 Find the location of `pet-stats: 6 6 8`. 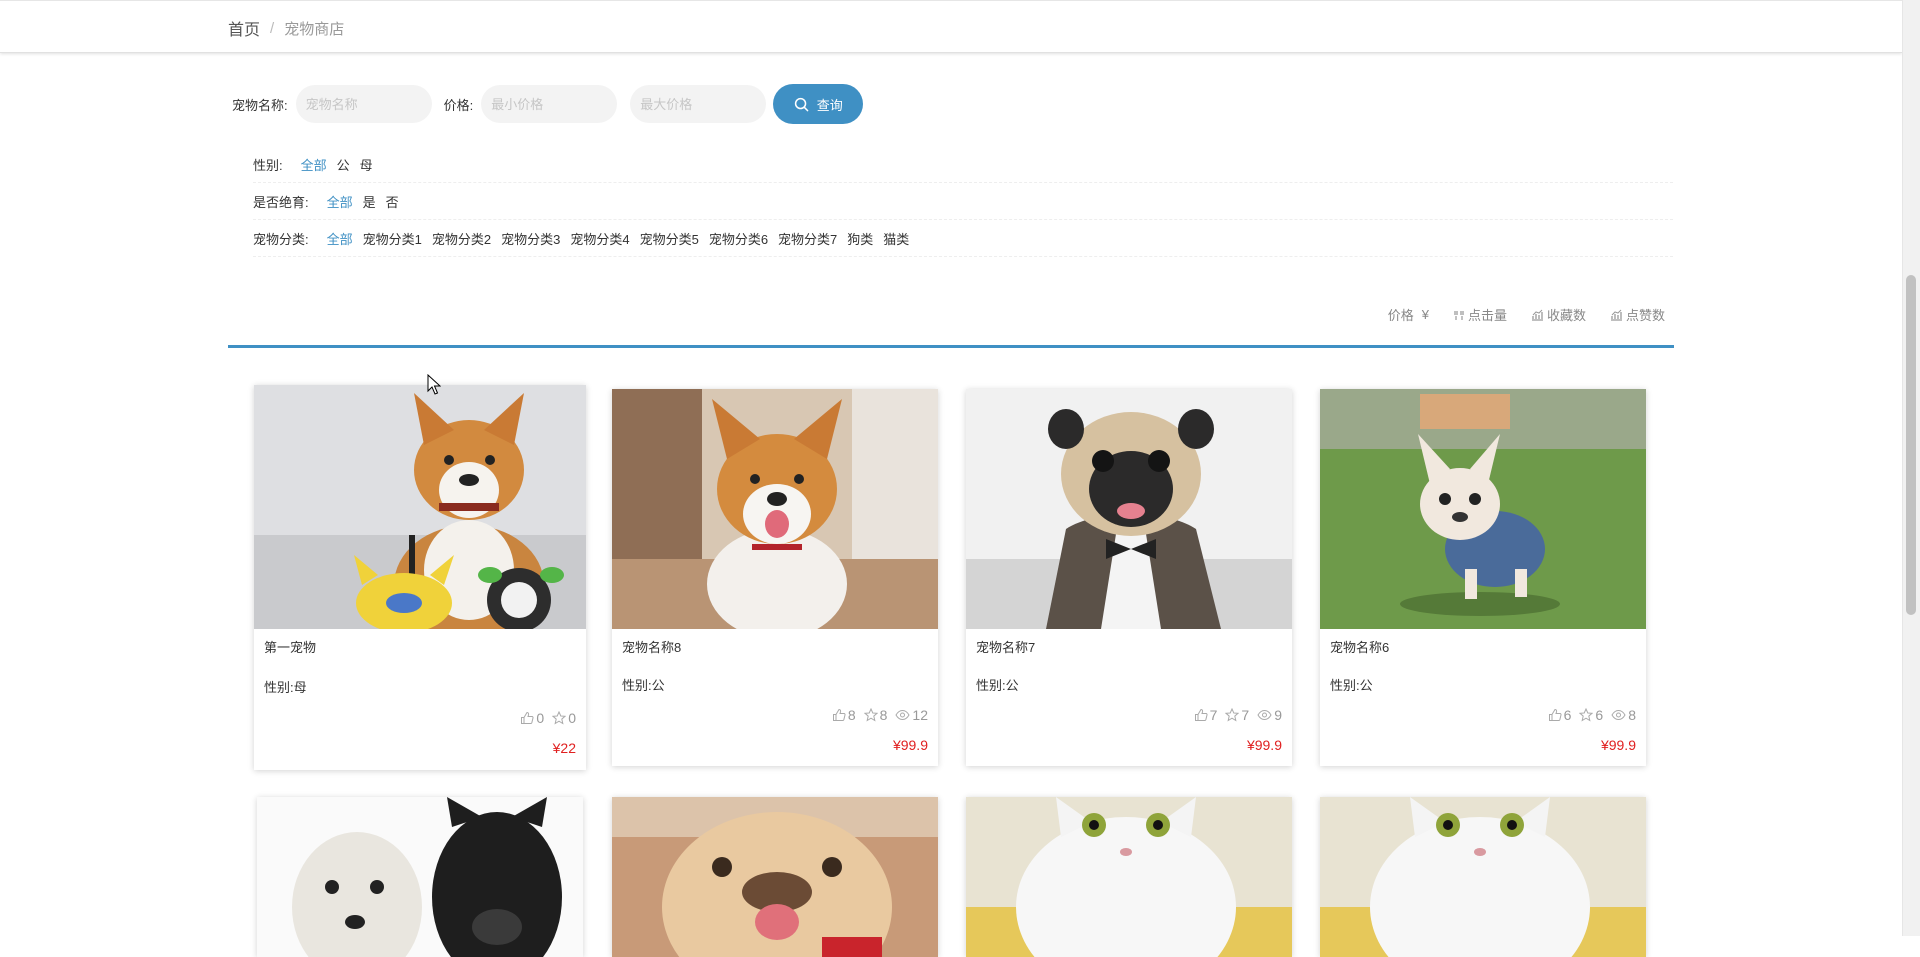

pet-stats: 6 6 8 is located at coordinates (1588, 715).